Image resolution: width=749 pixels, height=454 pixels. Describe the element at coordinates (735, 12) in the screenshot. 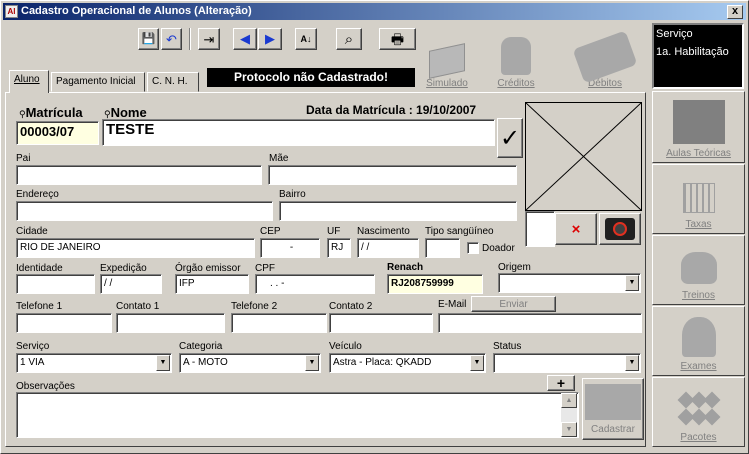

I see `close-button: x` at that location.